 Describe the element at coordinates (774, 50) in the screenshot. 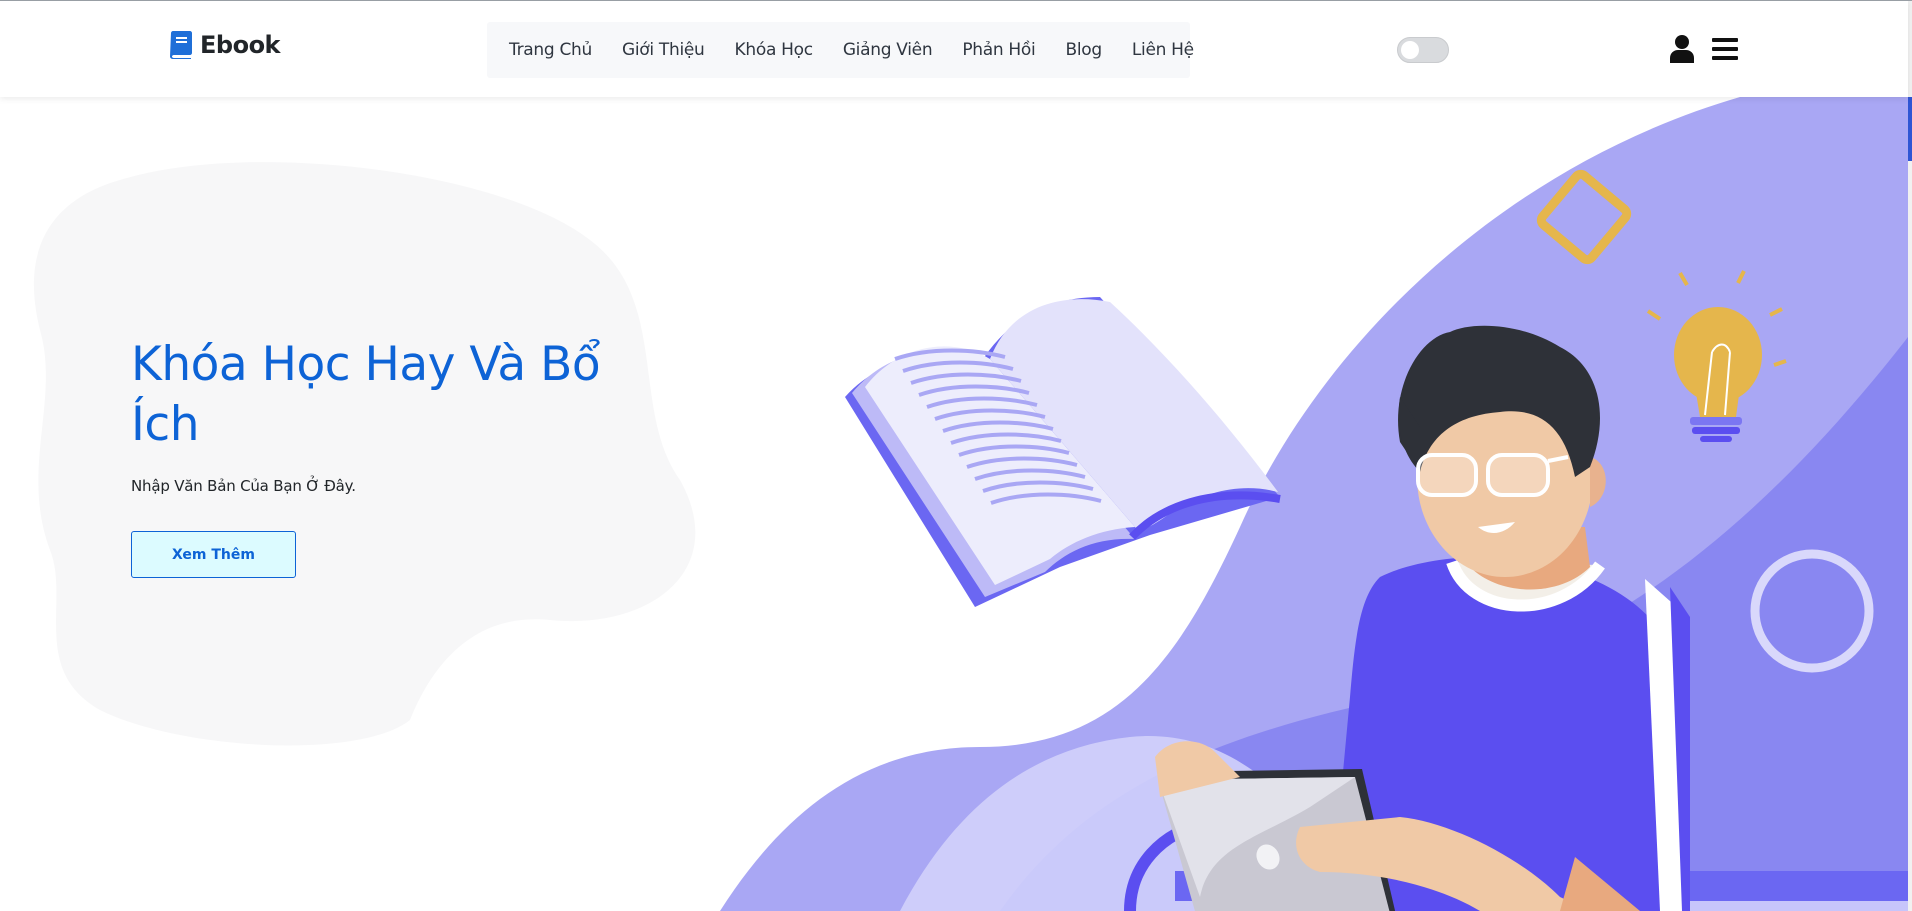

I see `nav-item-khoa-hoc: Khóa Học` at that location.